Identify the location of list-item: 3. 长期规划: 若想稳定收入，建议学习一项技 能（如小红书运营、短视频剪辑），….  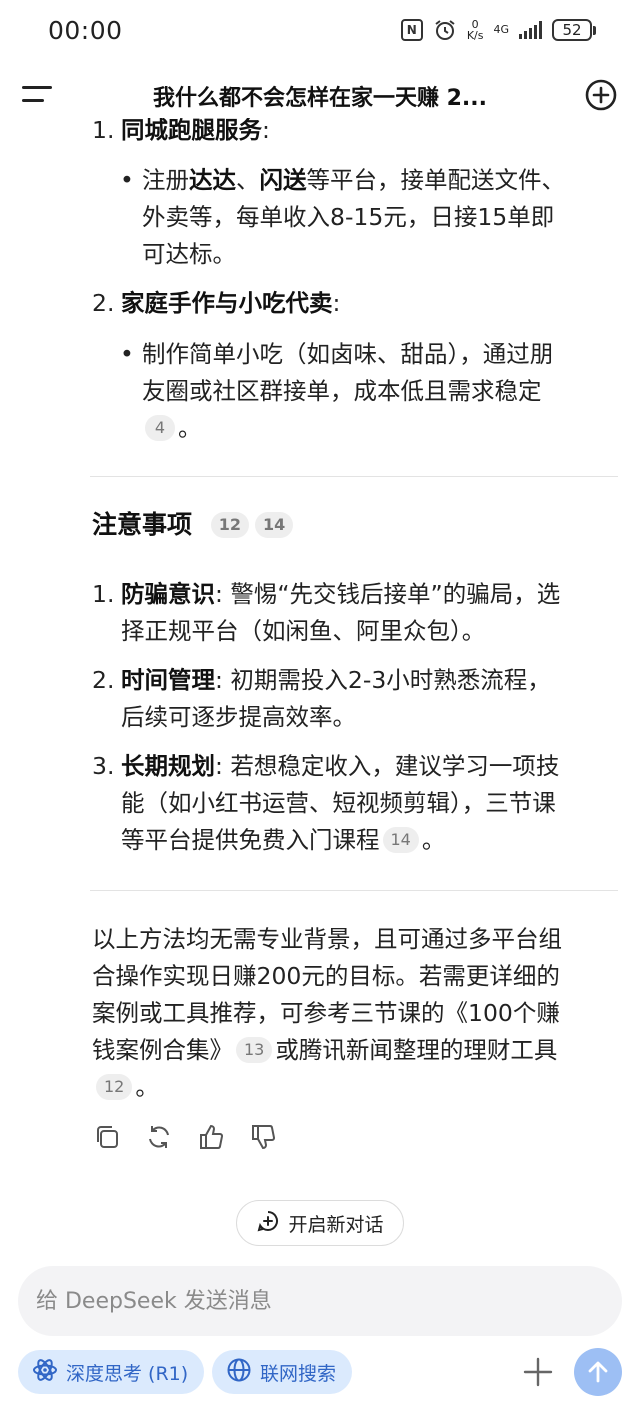
(326, 803).